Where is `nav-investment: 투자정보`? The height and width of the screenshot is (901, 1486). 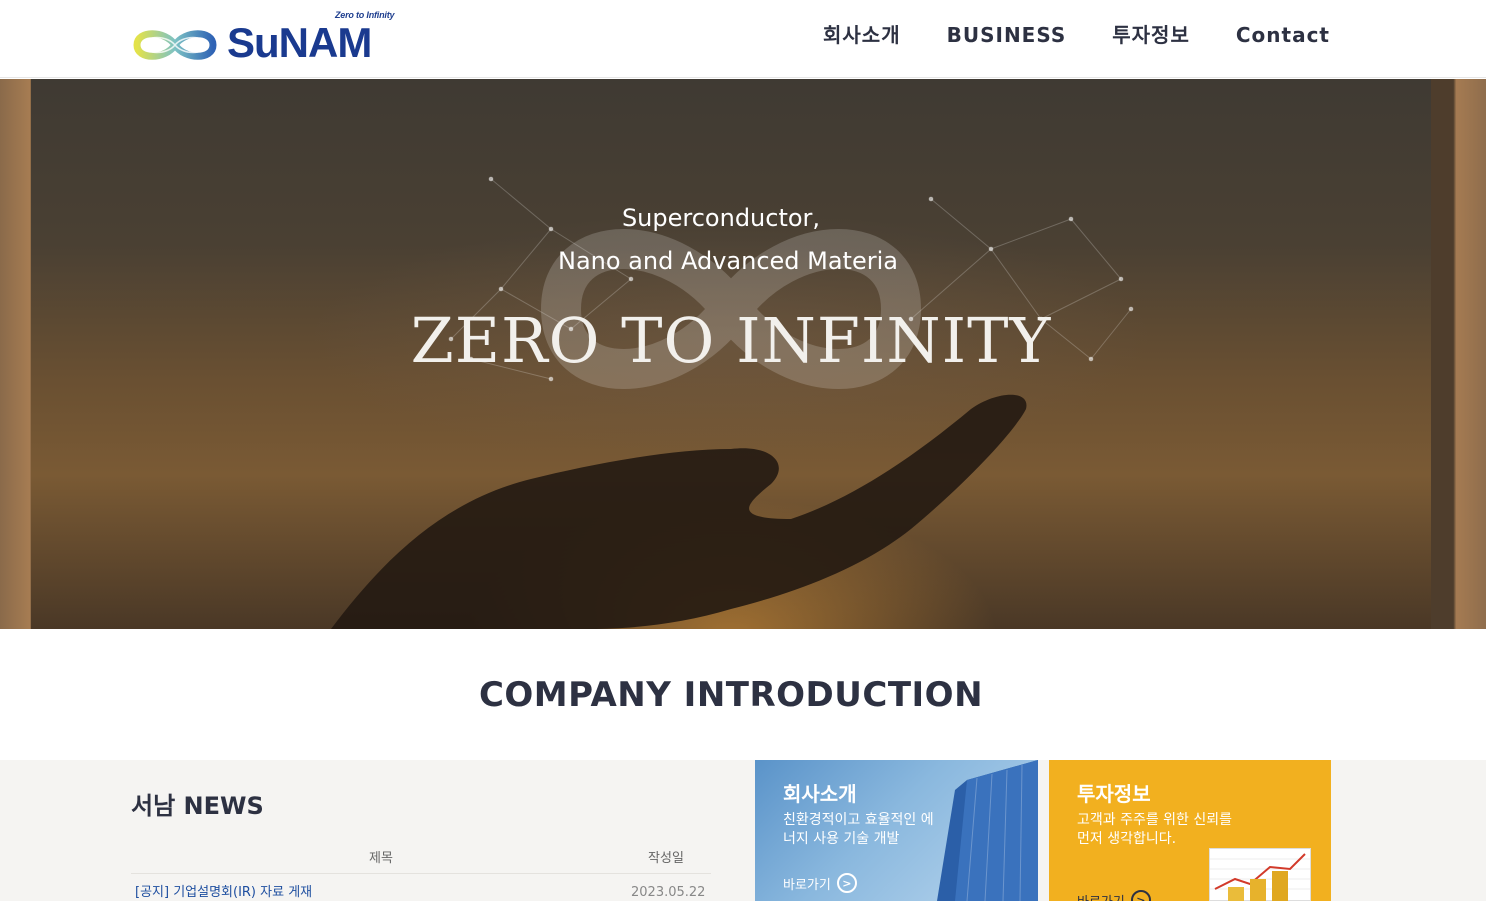 nav-investment: 투자정보 is located at coordinates (1151, 35).